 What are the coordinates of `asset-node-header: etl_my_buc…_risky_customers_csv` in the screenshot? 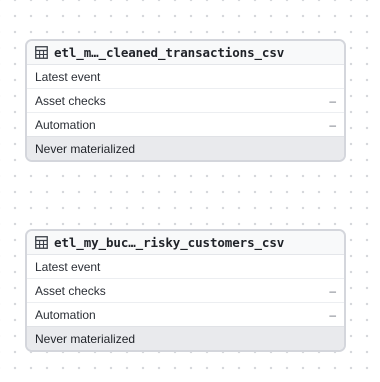 It's located at (185, 243).